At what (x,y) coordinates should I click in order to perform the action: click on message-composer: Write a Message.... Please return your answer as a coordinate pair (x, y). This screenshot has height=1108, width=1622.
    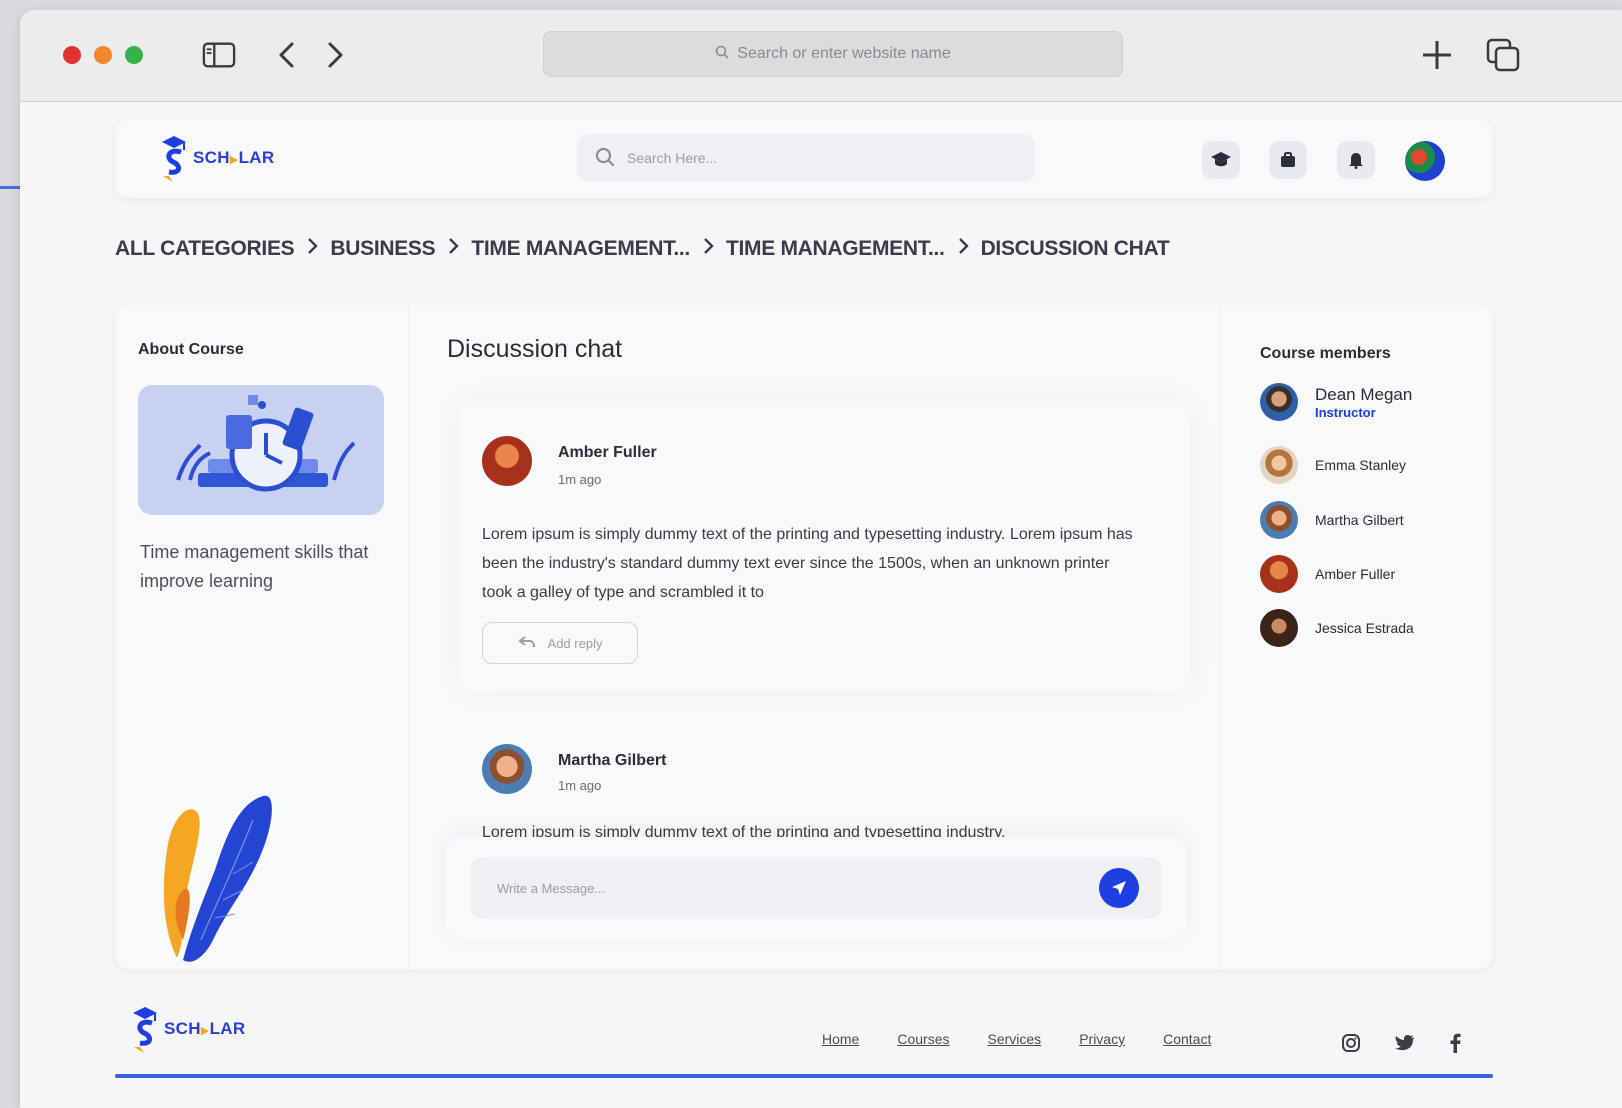
    Looking at the image, I should click on (816, 889).